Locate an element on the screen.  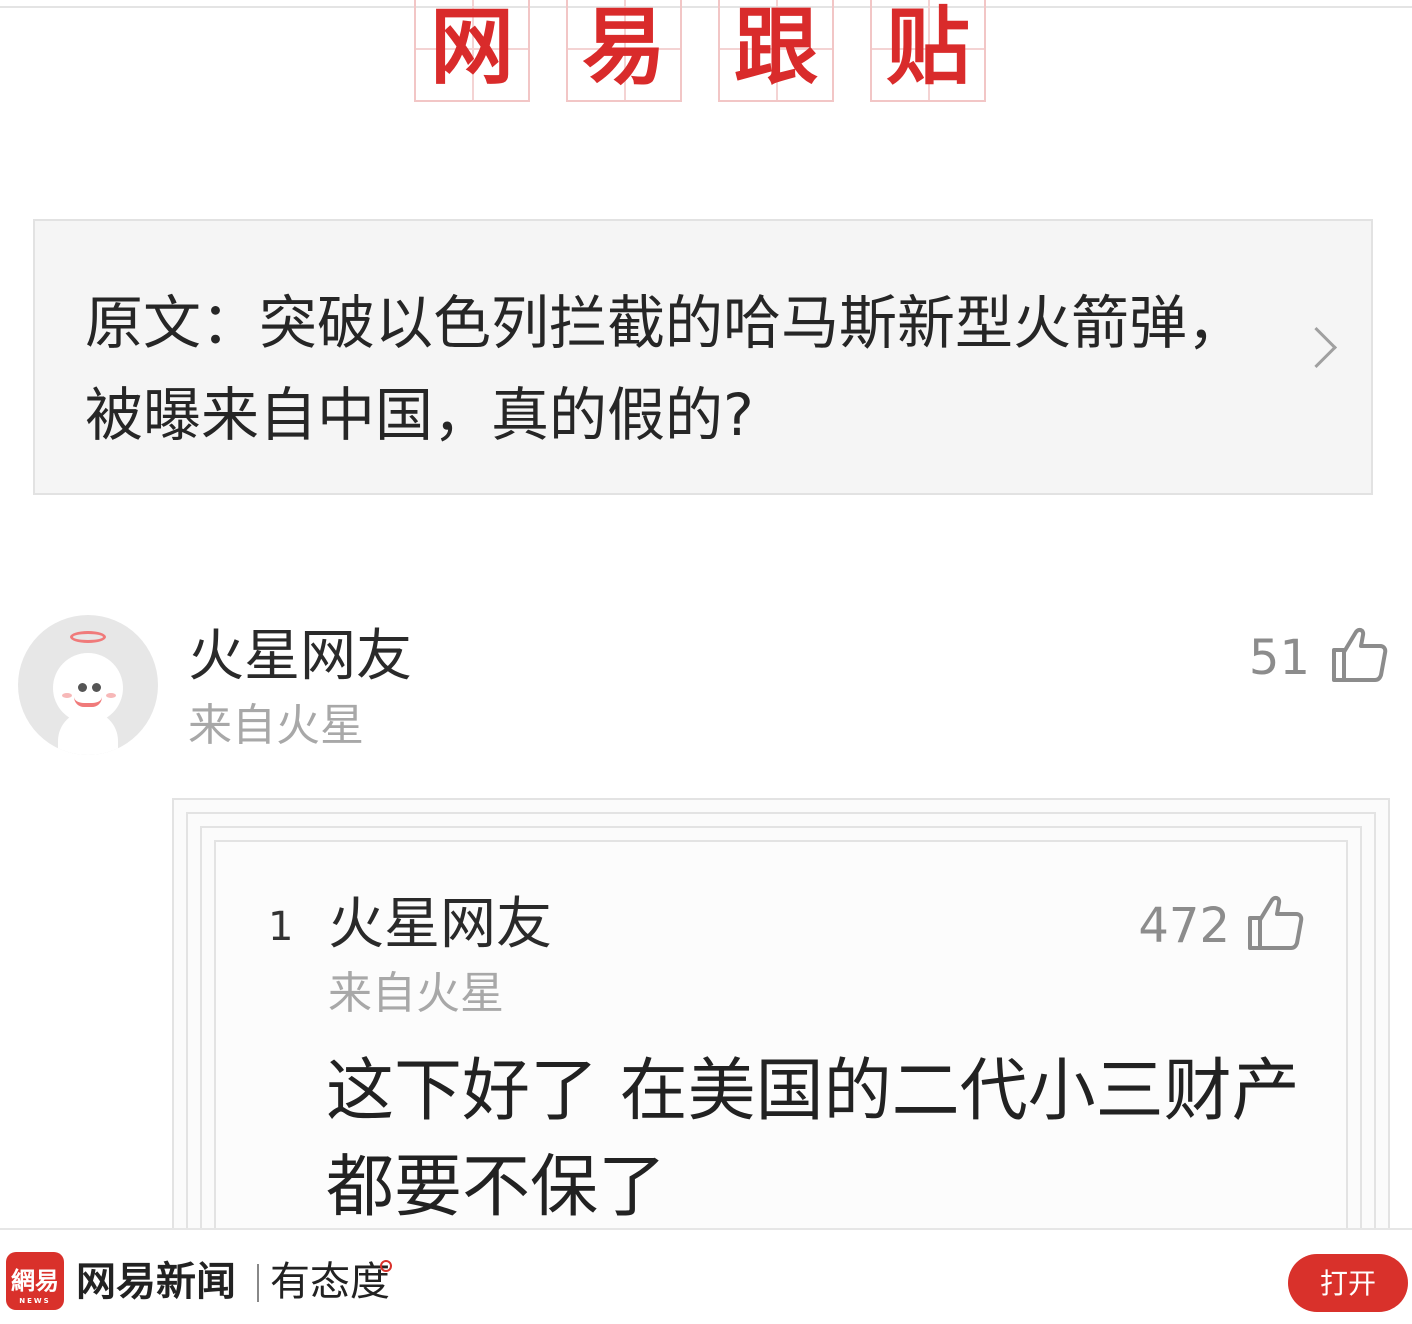
logo-text: 網易 is located at coordinates (35, 1281).